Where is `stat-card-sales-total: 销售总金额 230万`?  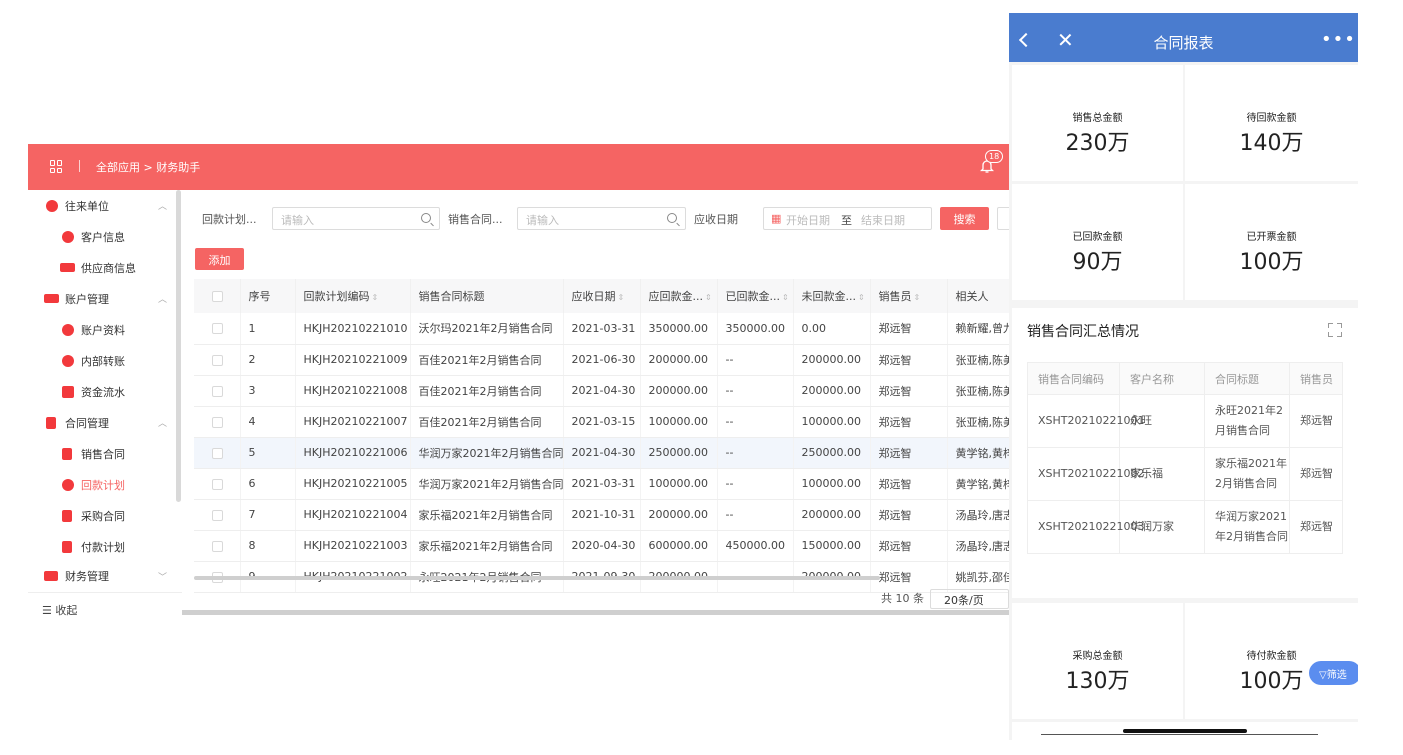 stat-card-sales-total: 销售总金额 230万 is located at coordinates (1097, 123).